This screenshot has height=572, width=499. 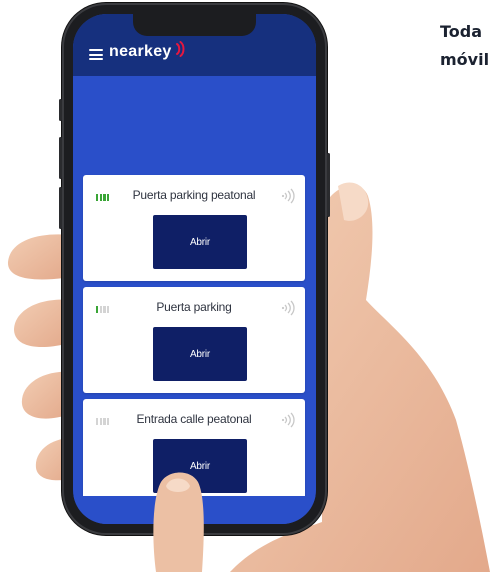 I want to click on door-name: Puerta parking, so click(x=194, y=307).